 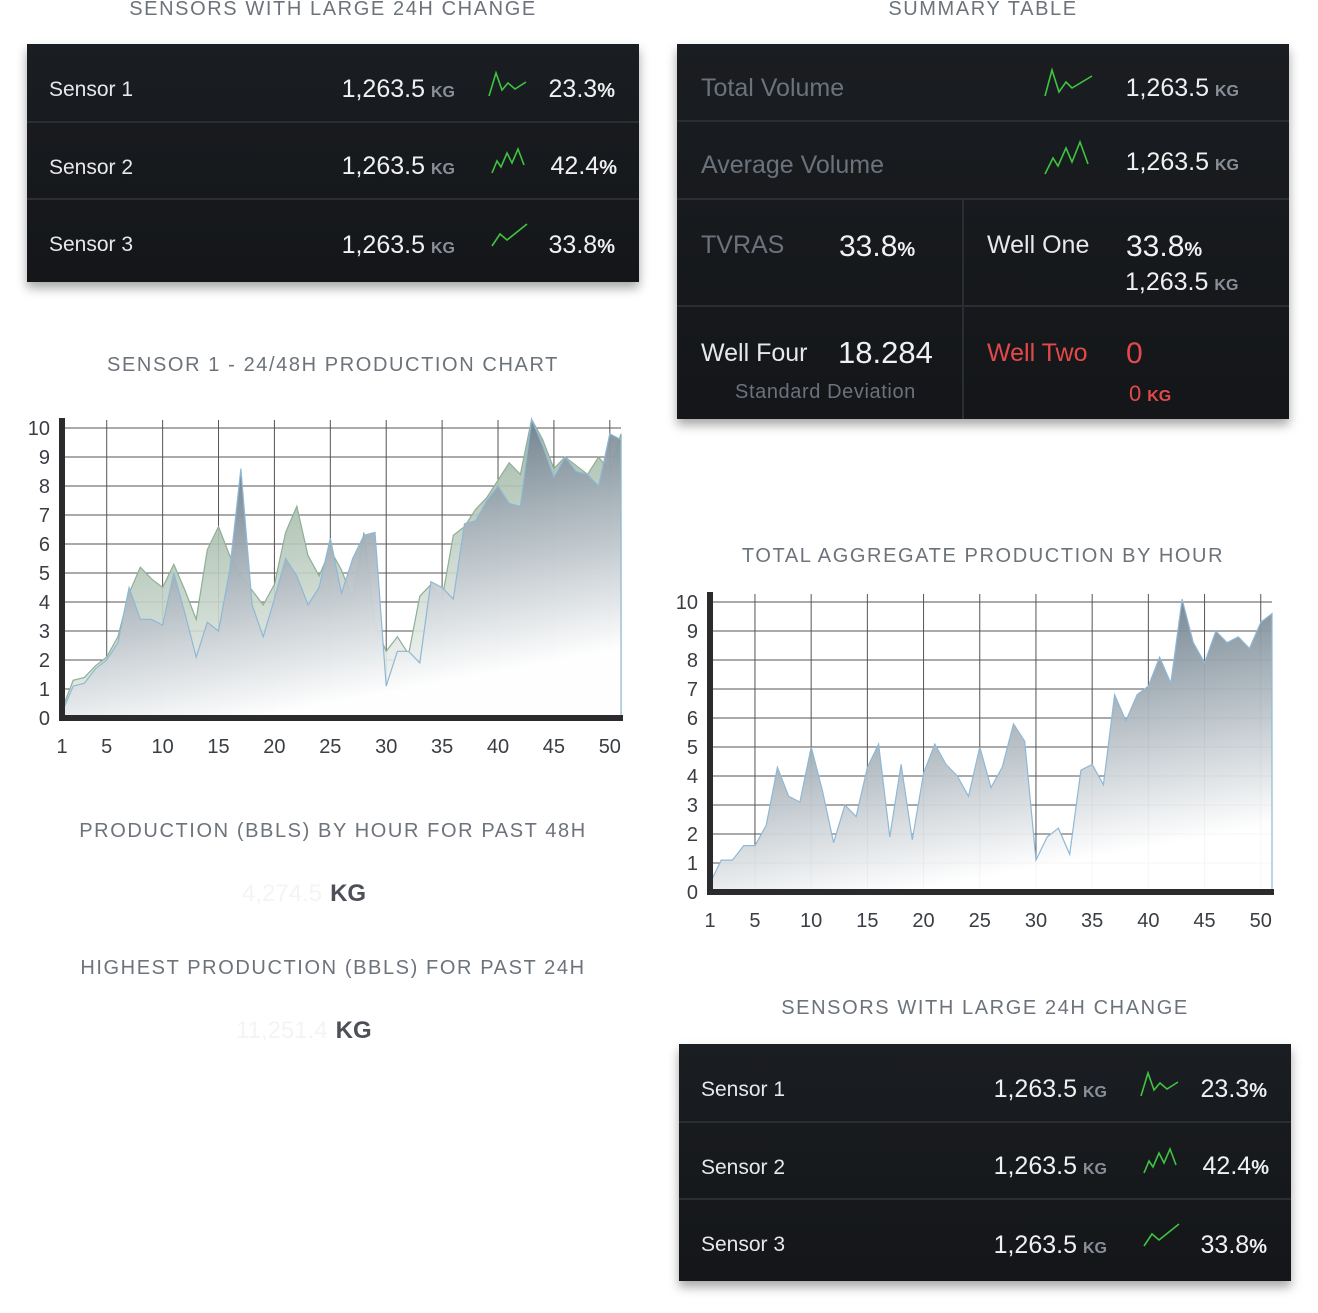 I want to click on well-two-label: Well Two, so click(x=1037, y=353).